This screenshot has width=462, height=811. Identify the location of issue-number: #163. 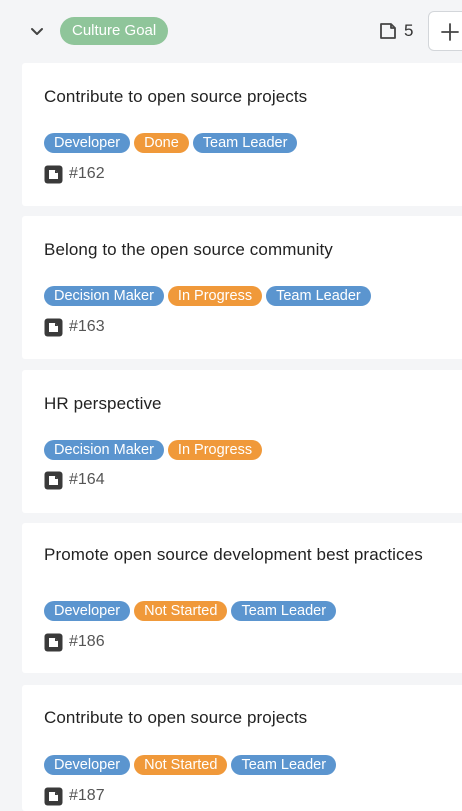
(87, 326).